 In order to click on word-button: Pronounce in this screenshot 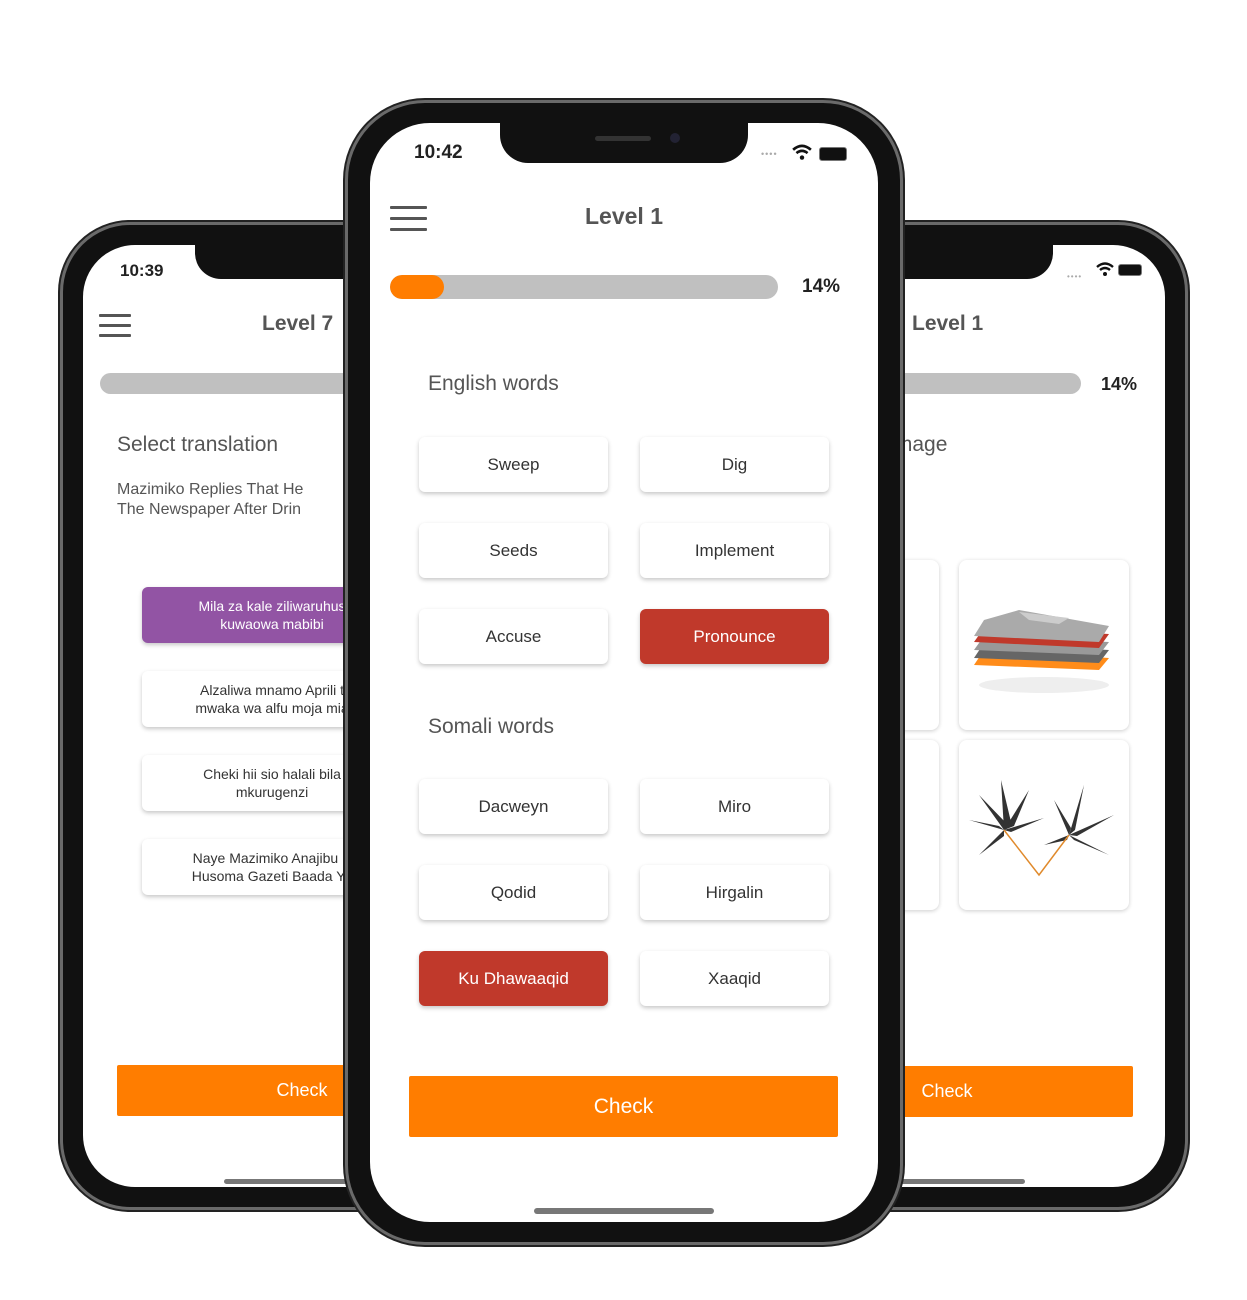, I will do `click(734, 636)`.